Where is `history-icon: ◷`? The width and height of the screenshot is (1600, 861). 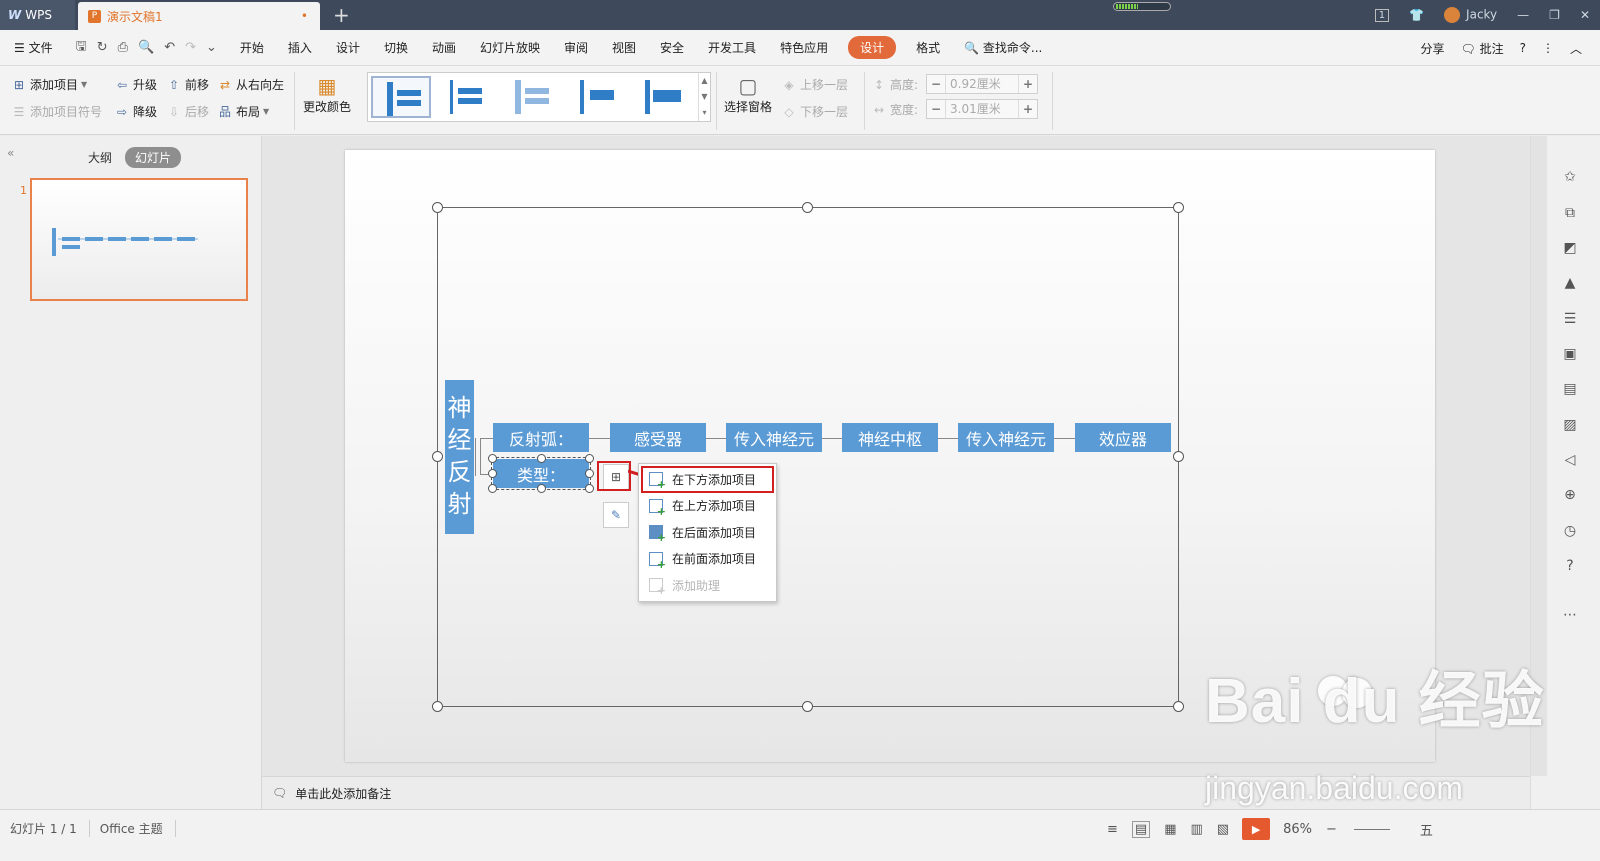 history-icon: ◷ is located at coordinates (1570, 531).